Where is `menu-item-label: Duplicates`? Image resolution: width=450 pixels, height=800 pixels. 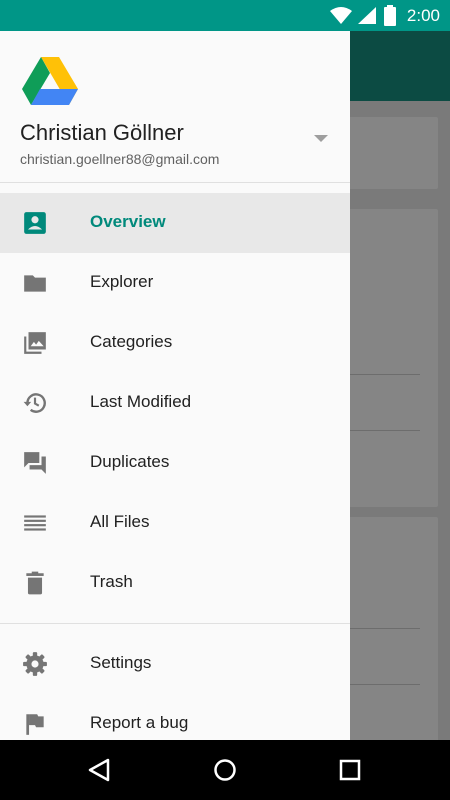
menu-item-label: Duplicates is located at coordinates (130, 461).